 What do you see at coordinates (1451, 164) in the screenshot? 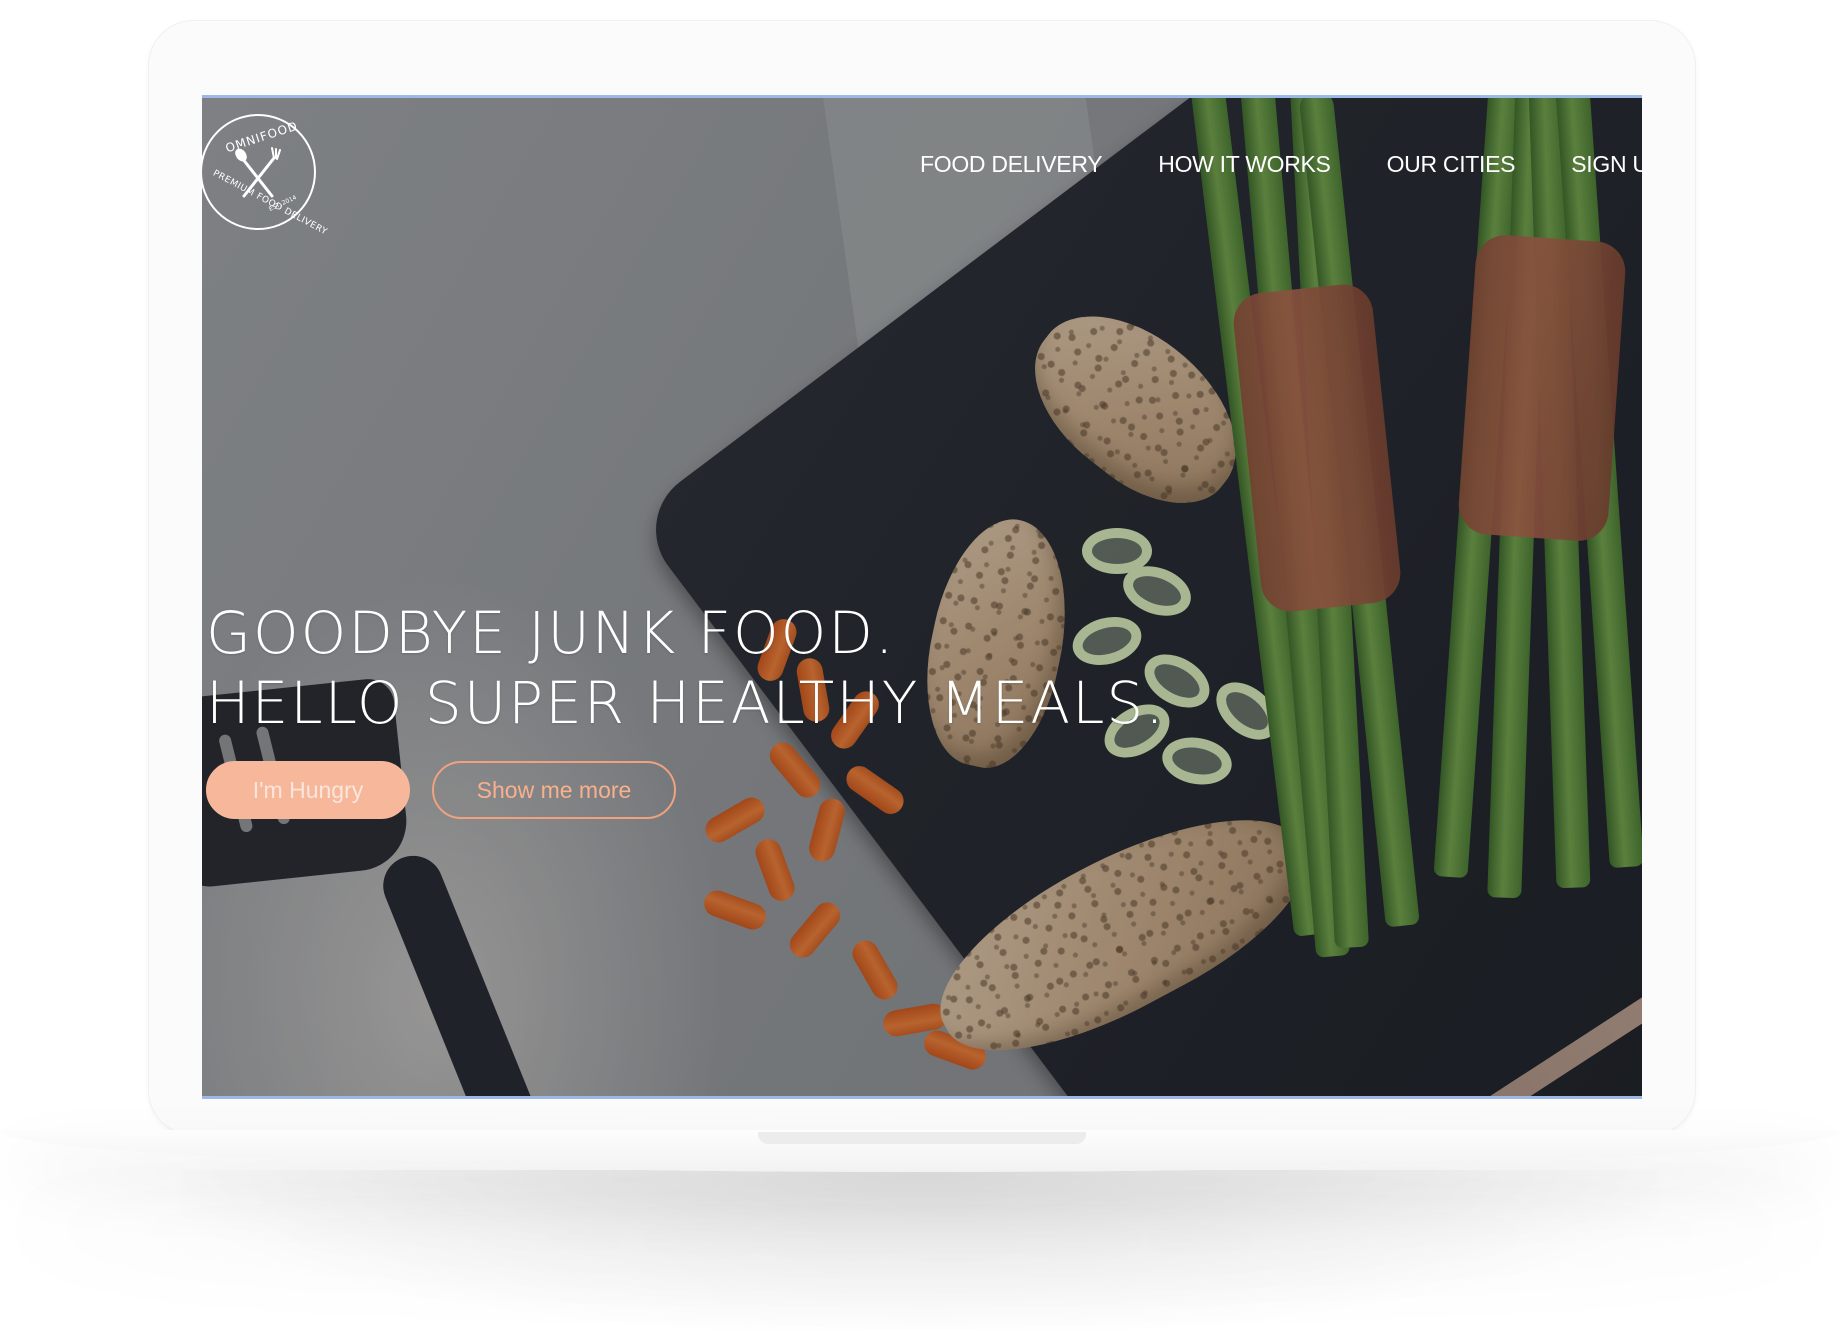
I see `nav-our-cities: OUR CITIES` at bounding box center [1451, 164].